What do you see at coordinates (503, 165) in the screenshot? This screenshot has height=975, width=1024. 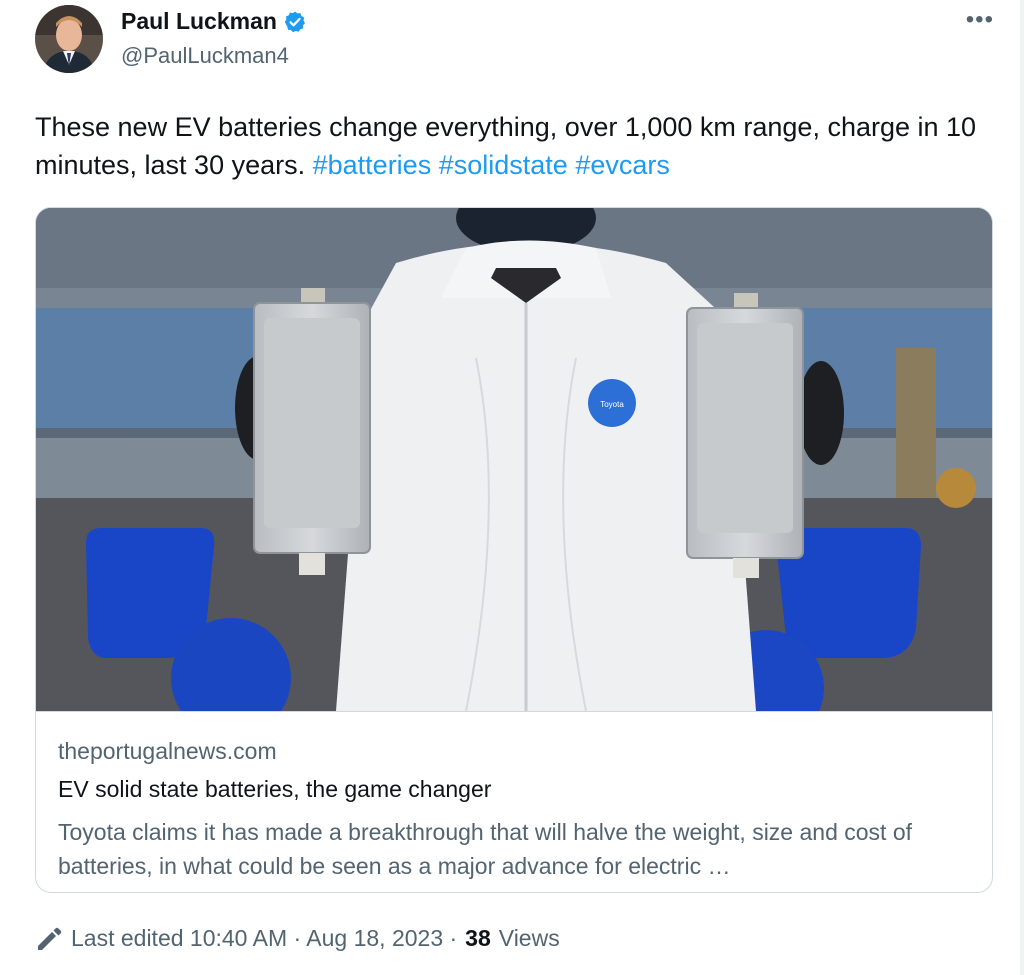 I see `hashtag-solidstate: #solidstate` at bounding box center [503, 165].